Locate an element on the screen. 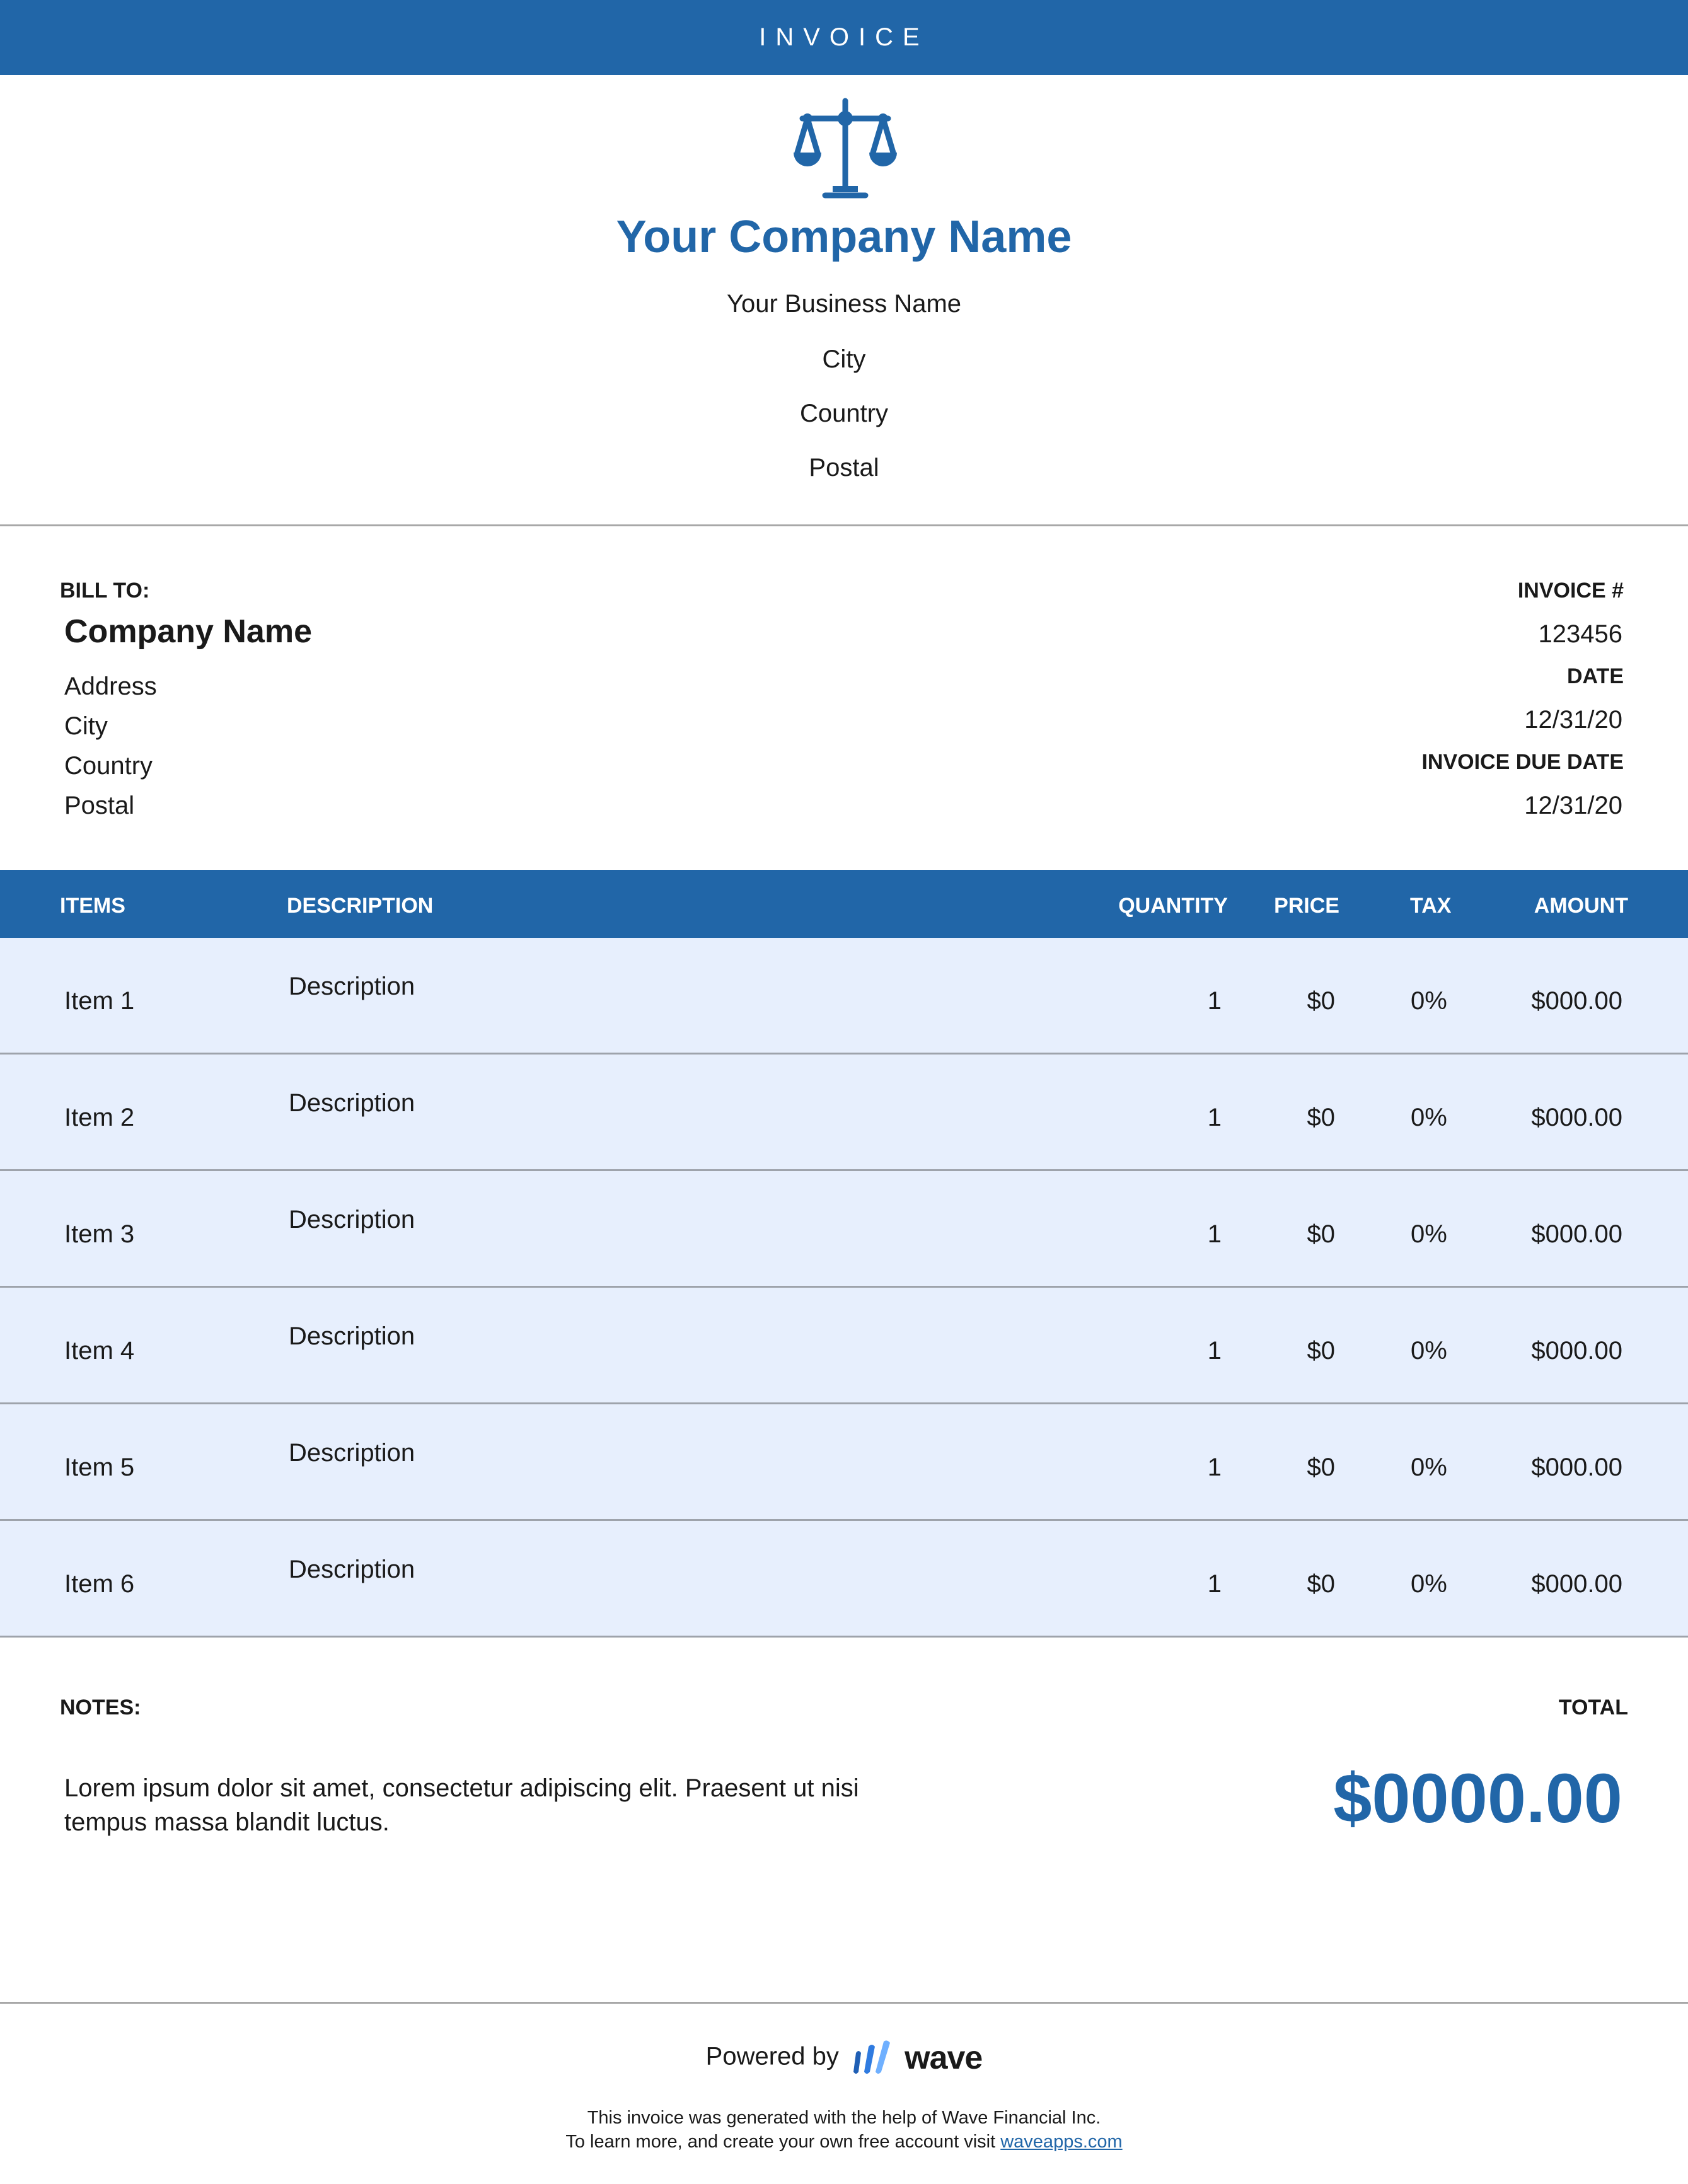 Image resolution: width=1688 pixels, height=2184 pixels. bill-to-company-name: Company Name is located at coordinates (188, 631).